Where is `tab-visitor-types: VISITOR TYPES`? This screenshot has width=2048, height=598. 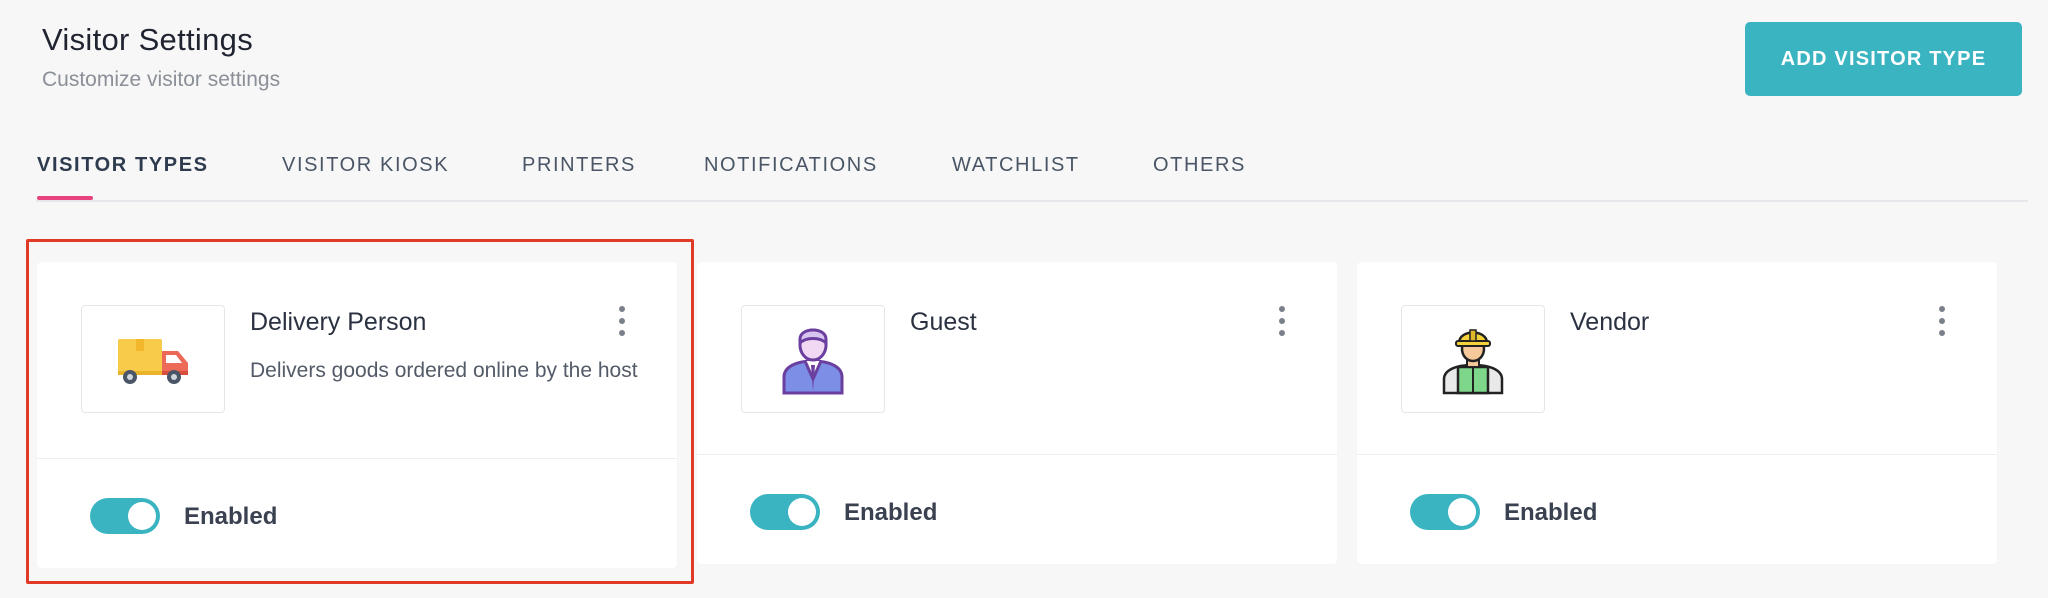 tab-visitor-types: VISITOR TYPES is located at coordinates (123, 165).